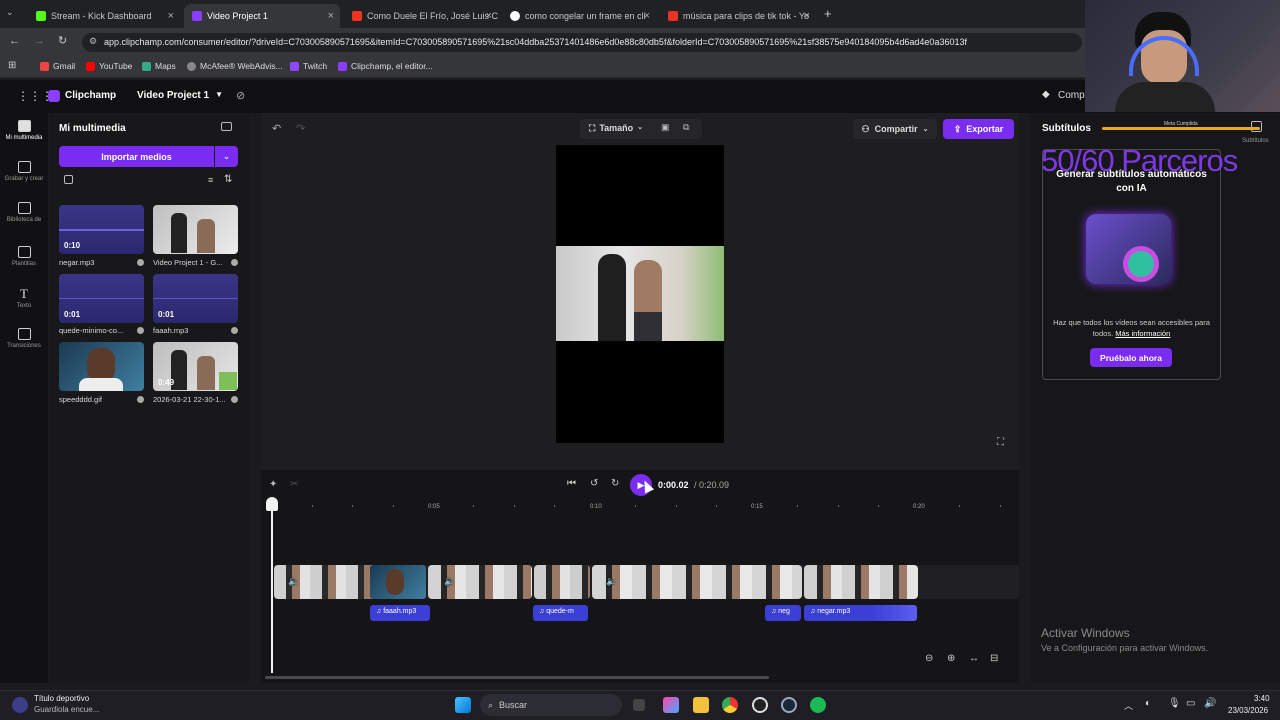 The image size is (1280, 720). What do you see at coordinates (195, 298) in the screenshot?
I see `media-item-faaah: 0:01` at bounding box center [195, 298].